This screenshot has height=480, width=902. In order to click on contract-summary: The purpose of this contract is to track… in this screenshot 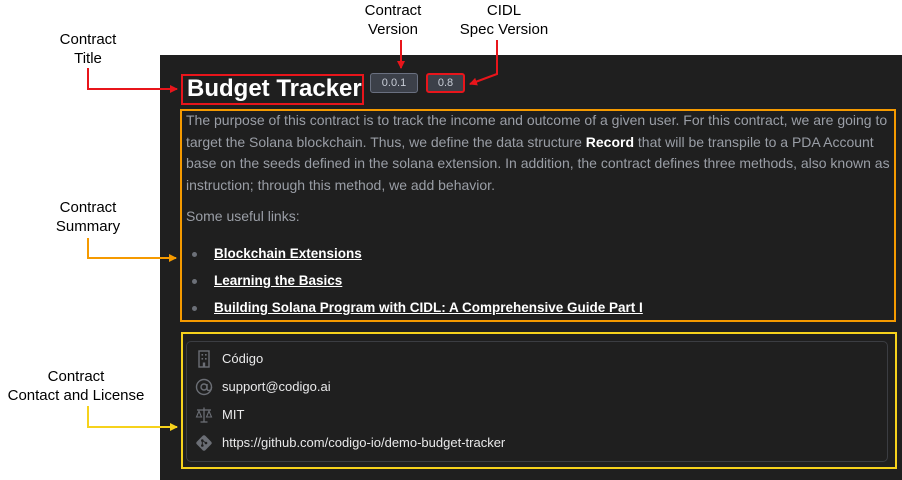, I will do `click(538, 153)`.